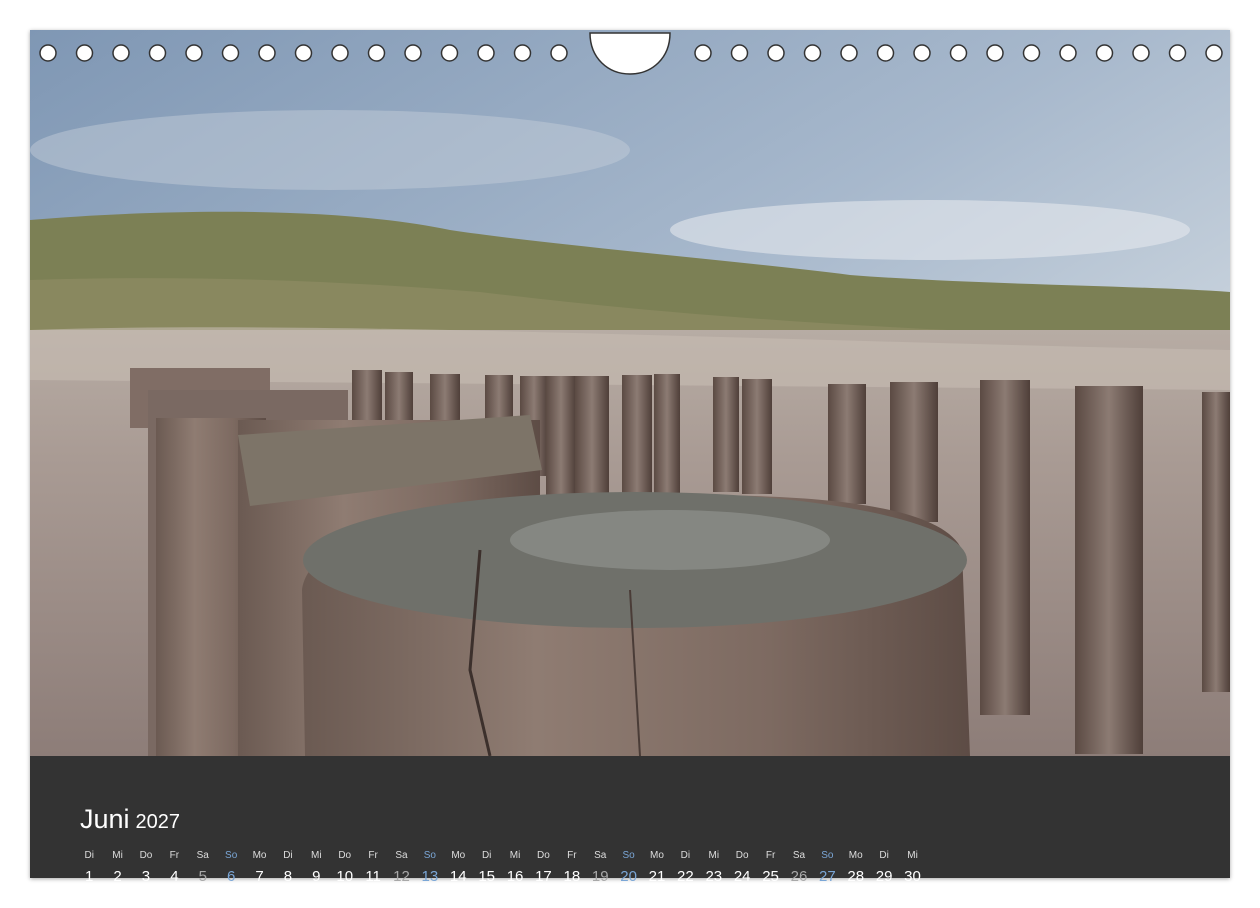 This screenshot has height=908, width=1260. Describe the element at coordinates (912, 866) in the screenshot. I see `day-column: Mi 30` at that location.